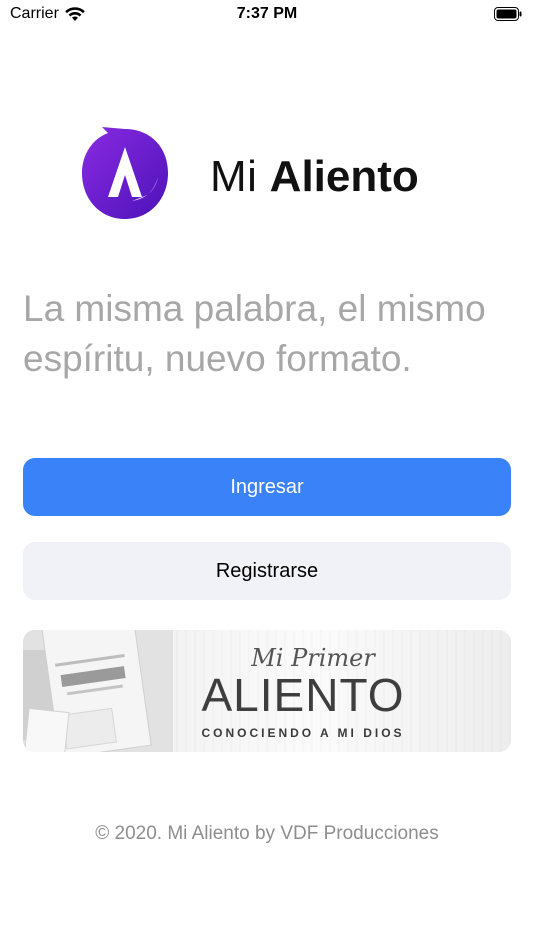  Describe the element at coordinates (267, 571) in the screenshot. I see `register-button: Registrarse` at that location.